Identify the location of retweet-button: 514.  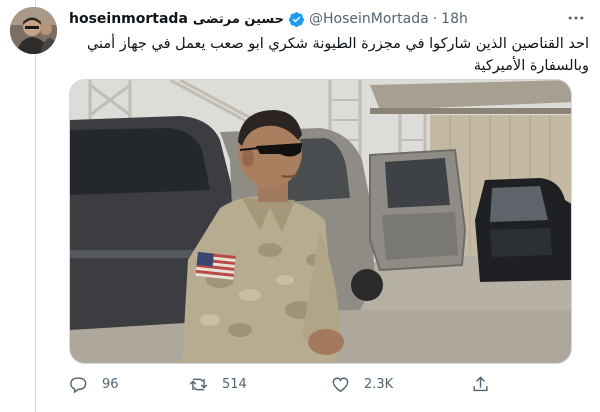
(218, 384).